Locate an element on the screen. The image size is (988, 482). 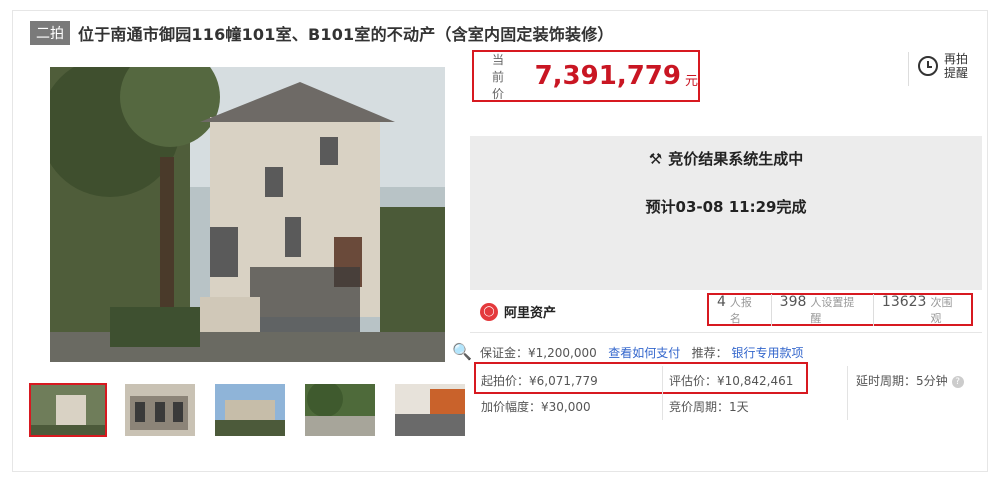
increment-value: ¥30,000 is located at coordinates (566, 407).